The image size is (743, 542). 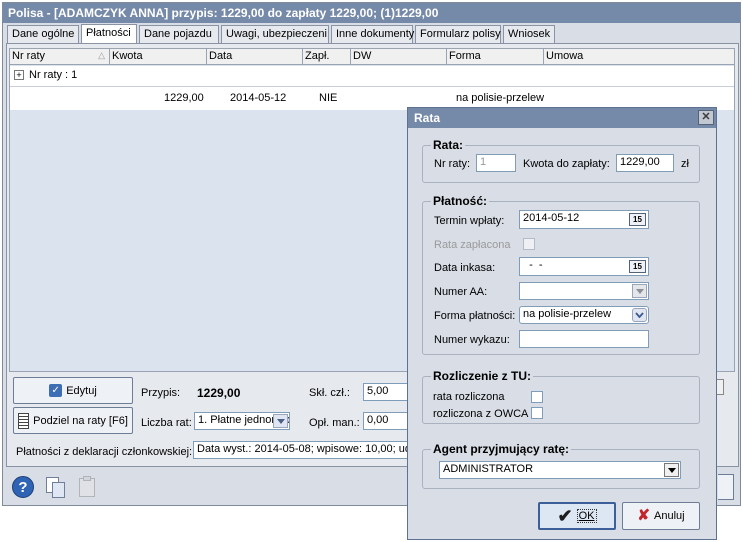 I want to click on cell-kwota: 1229,00, so click(x=184, y=98).